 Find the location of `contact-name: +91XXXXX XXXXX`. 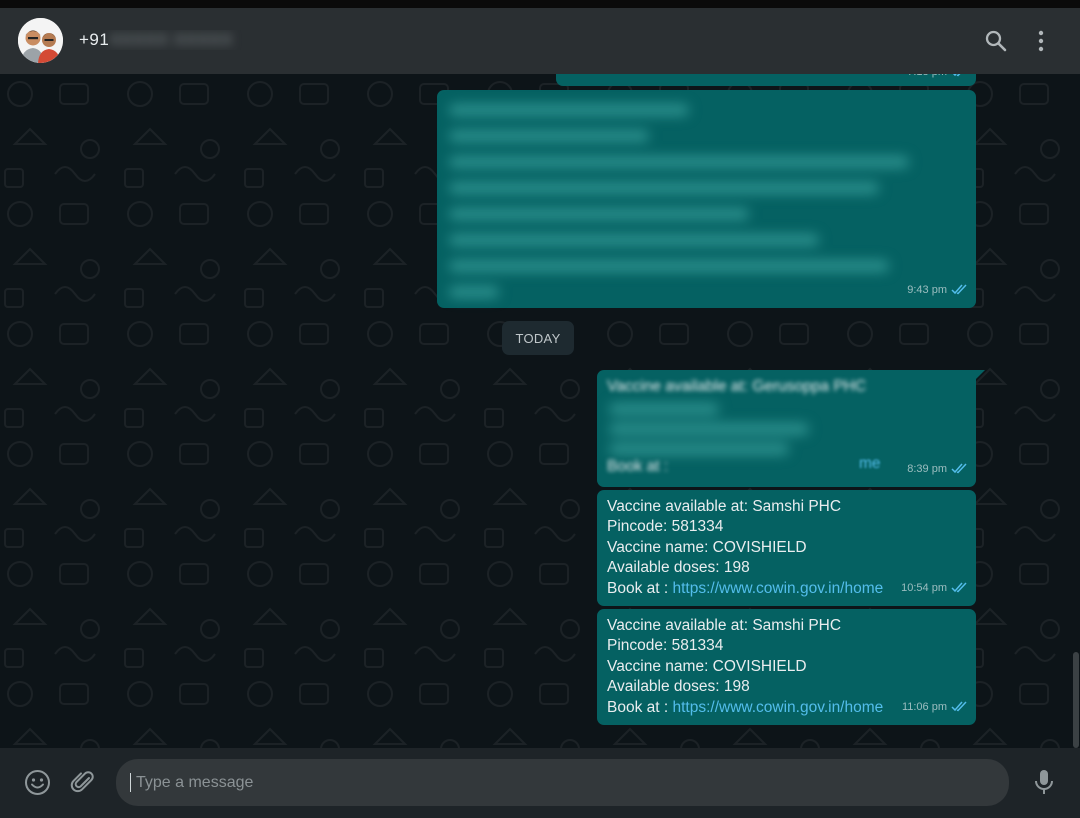

contact-name: +91XXXXX XXXXX is located at coordinates (164, 40).